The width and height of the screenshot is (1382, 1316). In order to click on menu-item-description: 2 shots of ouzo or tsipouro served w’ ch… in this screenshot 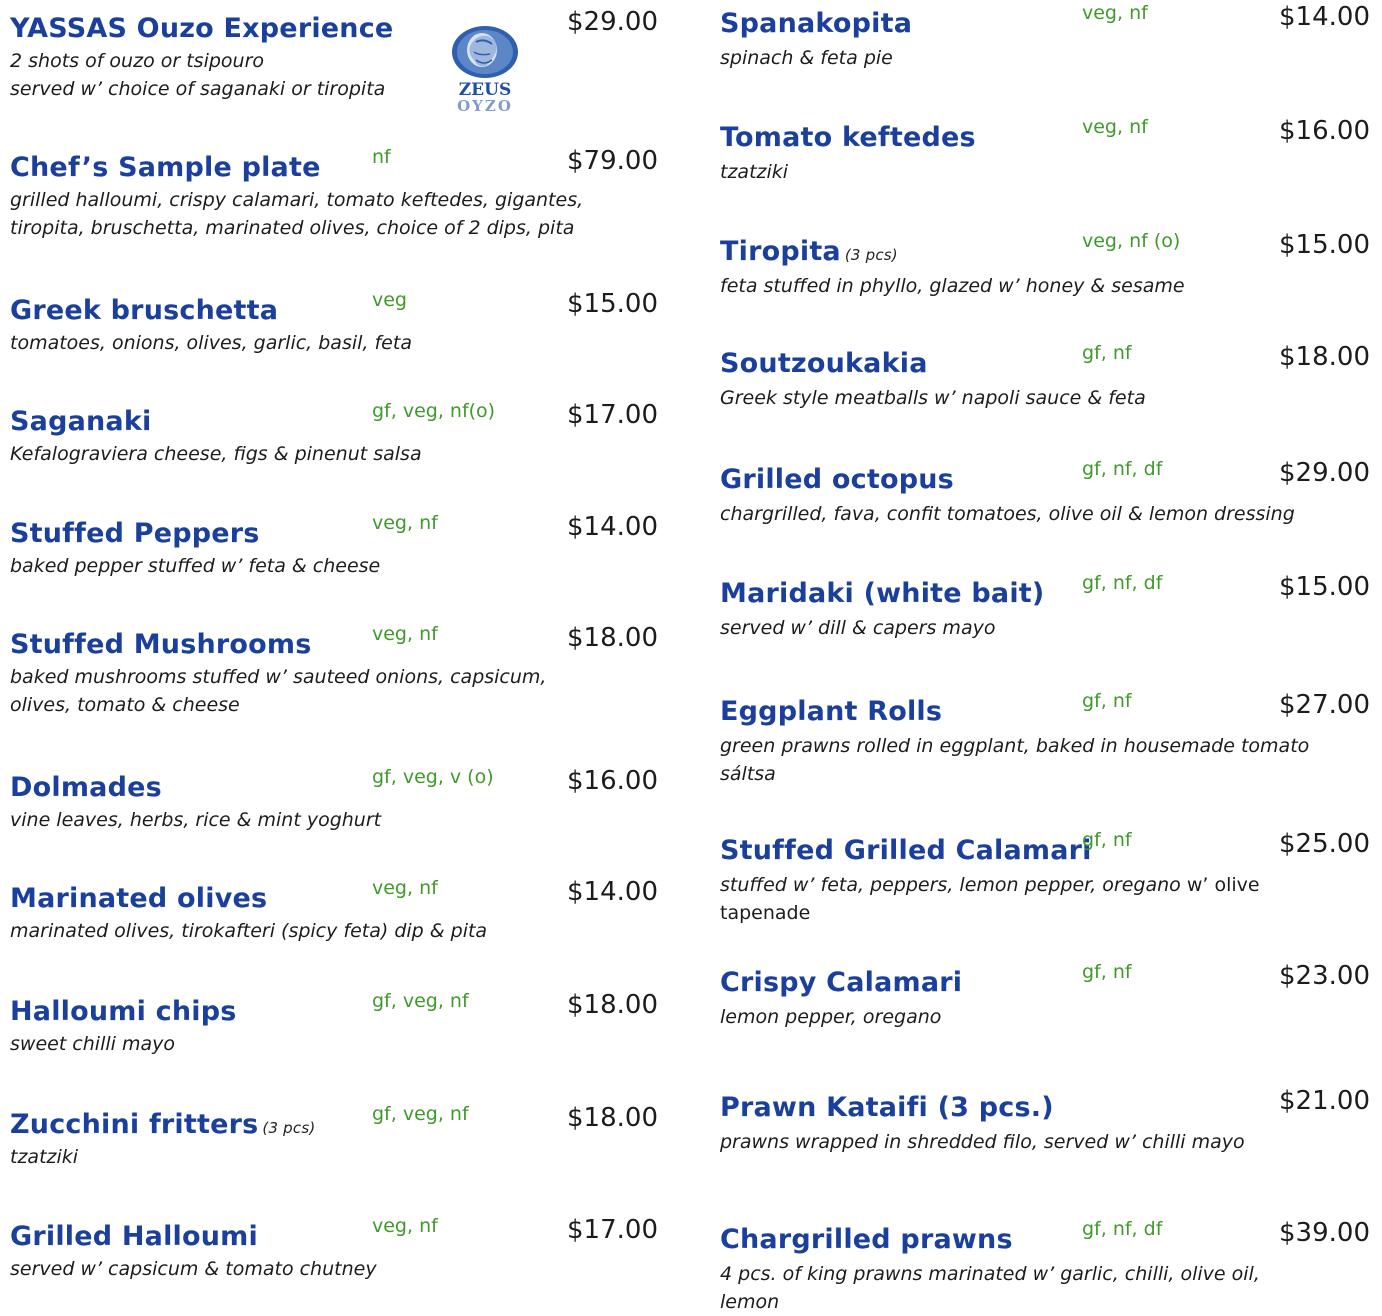, I will do `click(334, 75)`.